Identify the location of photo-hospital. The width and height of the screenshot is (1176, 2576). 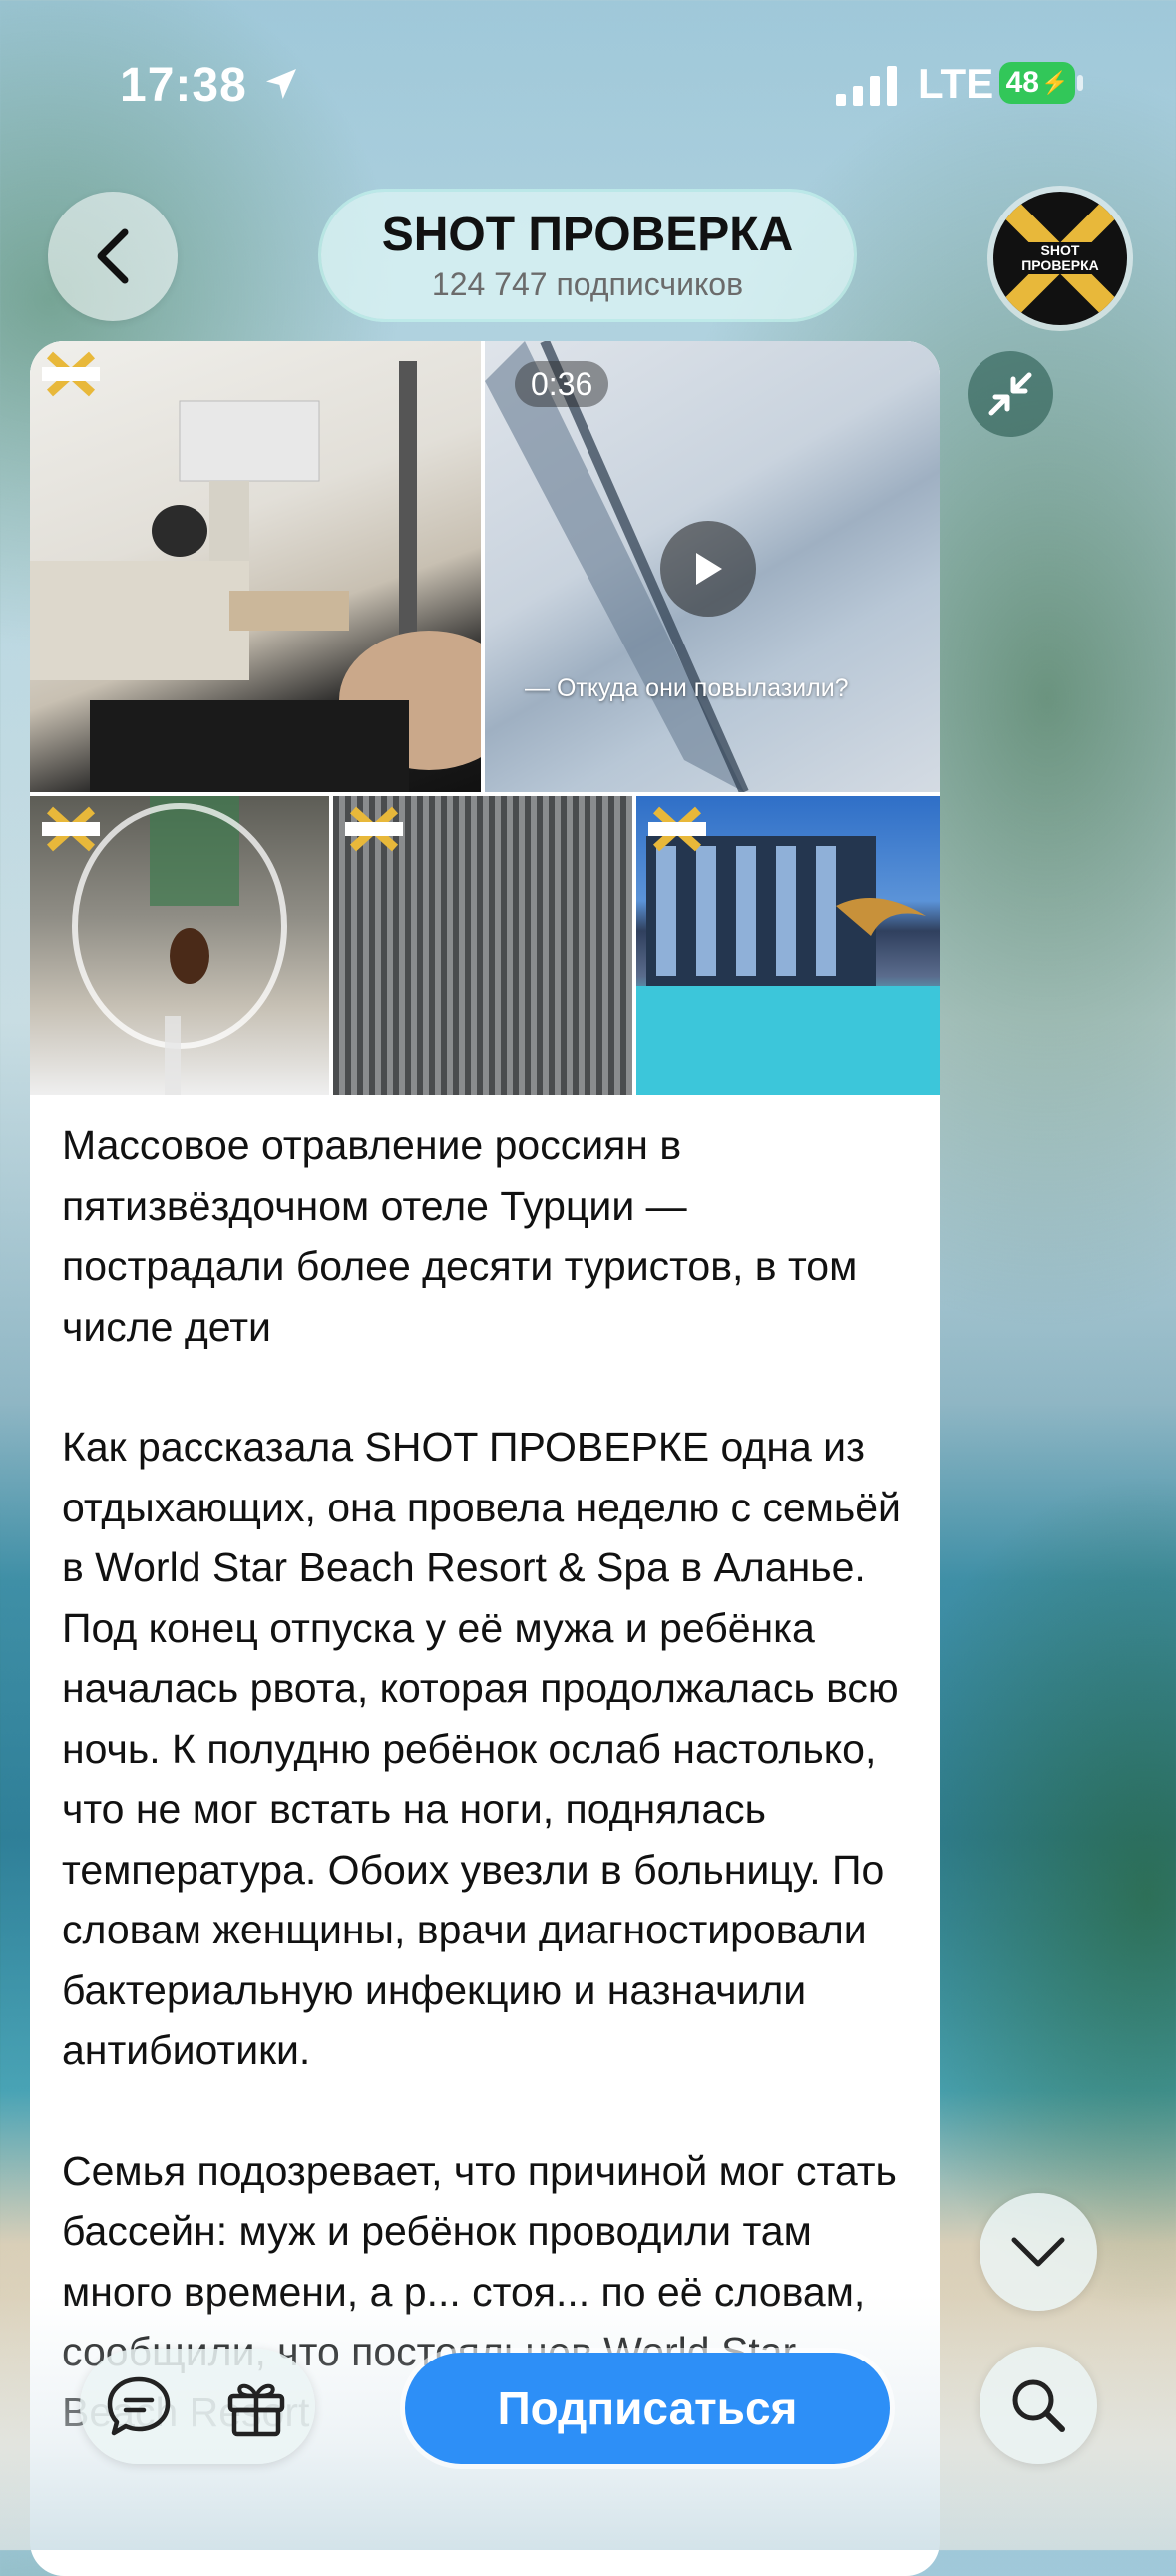
(256, 566).